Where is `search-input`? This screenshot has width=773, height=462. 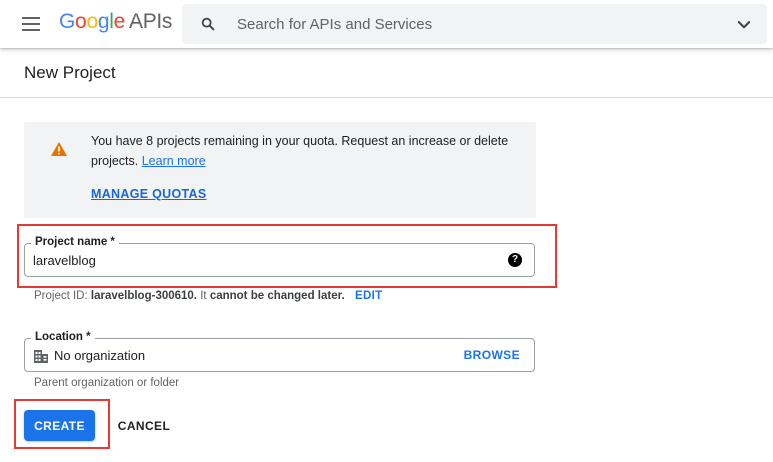
search-input is located at coordinates (477, 24).